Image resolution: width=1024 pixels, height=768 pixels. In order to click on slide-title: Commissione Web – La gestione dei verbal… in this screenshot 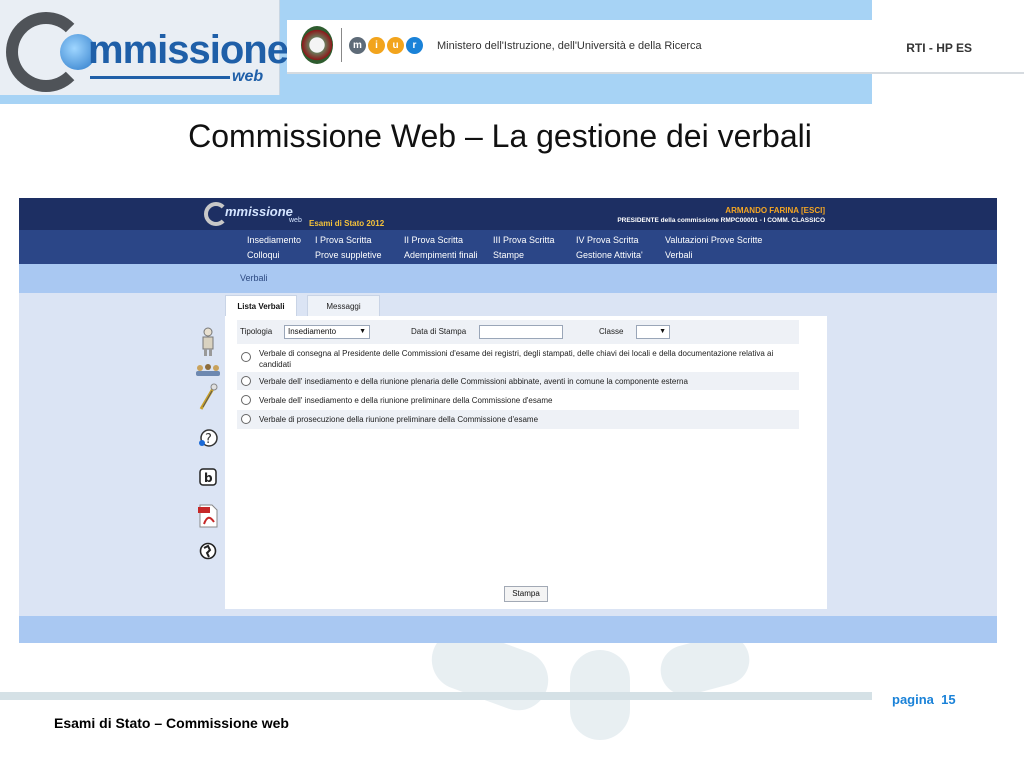, I will do `click(500, 136)`.